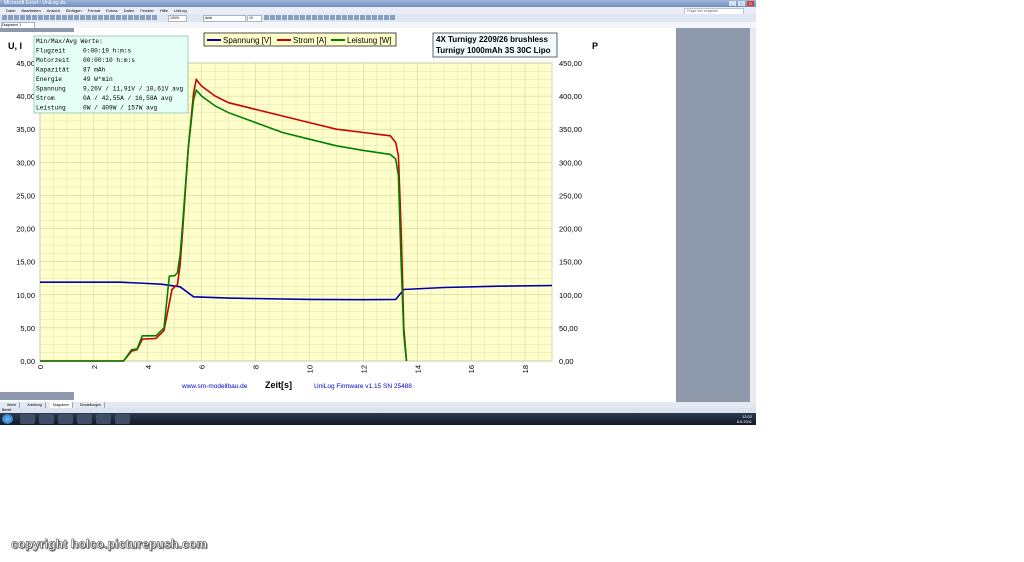  Describe the element at coordinates (51, 89) in the screenshot. I see `stats-label: Spannung` at that location.